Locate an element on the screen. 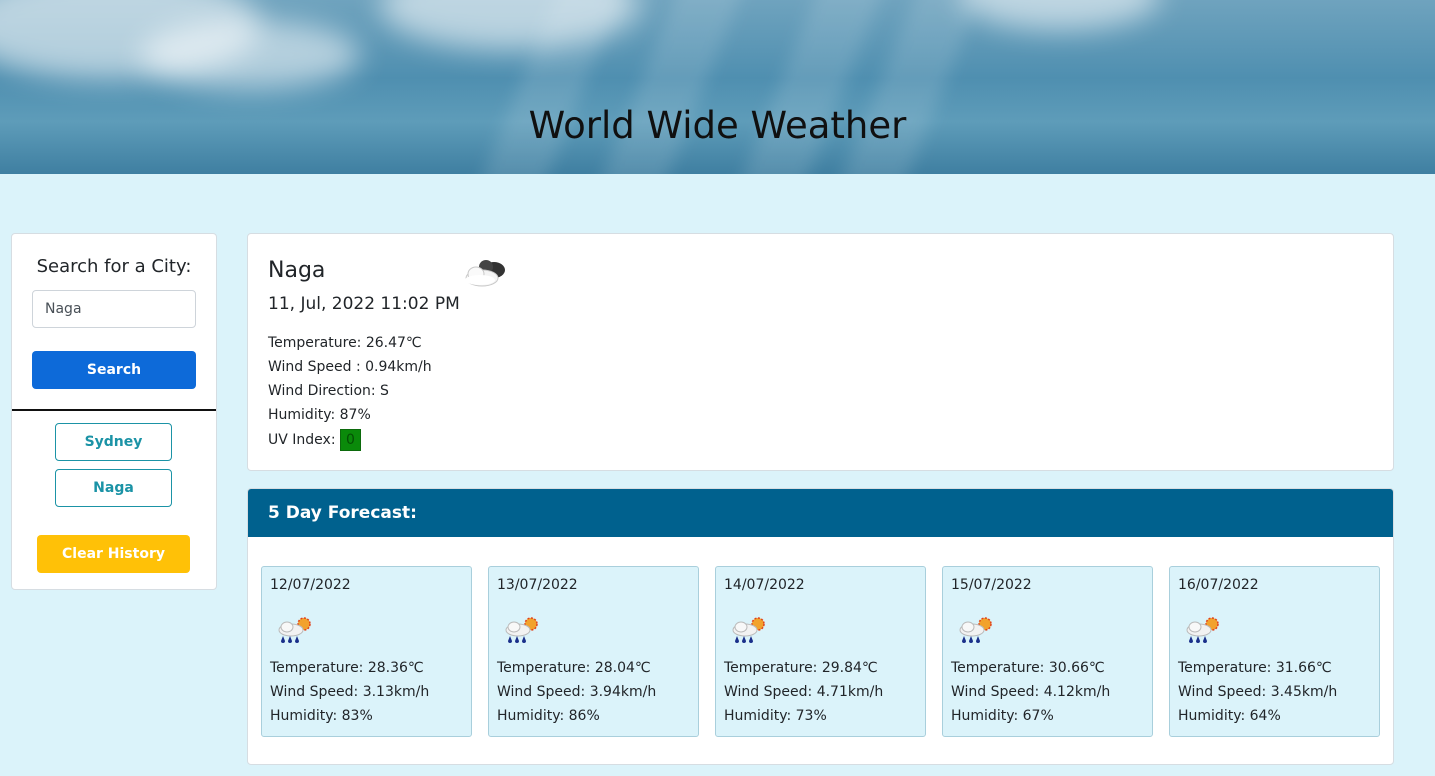  current-temperature: Temperature: 26.47℃ is located at coordinates (345, 343).